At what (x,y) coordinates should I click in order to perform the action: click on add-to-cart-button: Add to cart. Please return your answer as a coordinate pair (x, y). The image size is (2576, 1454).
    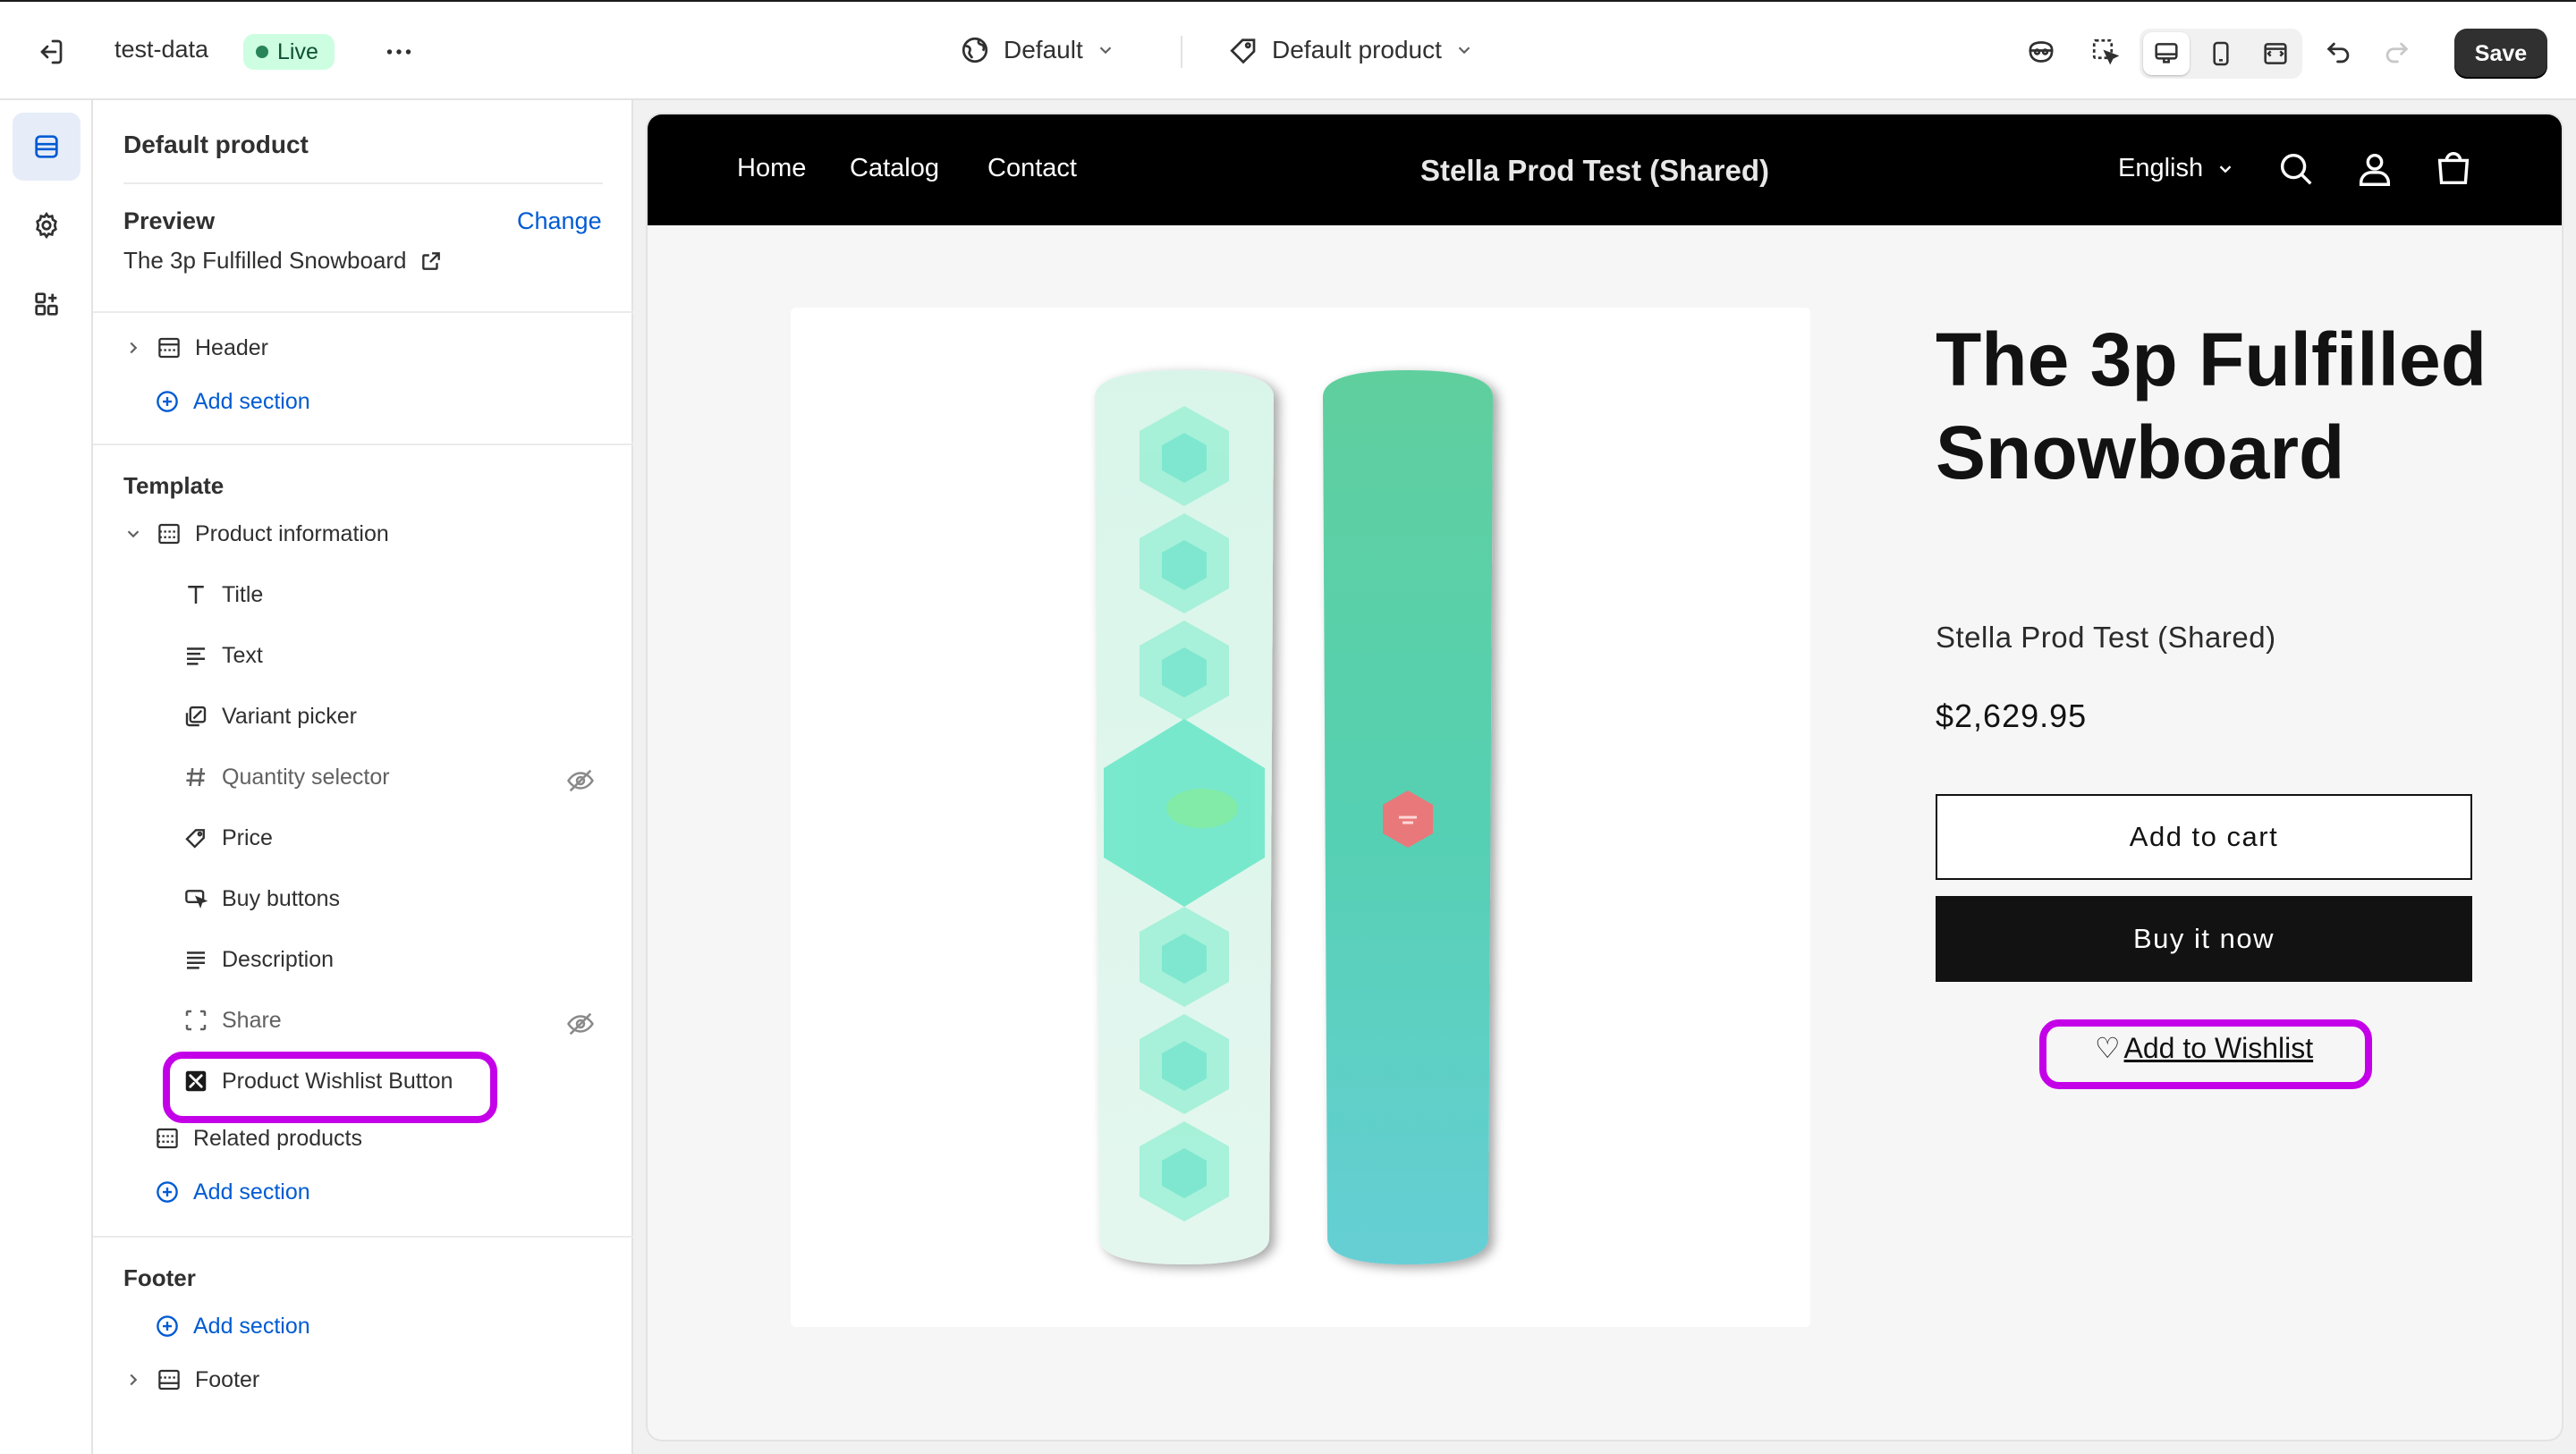
    Looking at the image, I should click on (2204, 837).